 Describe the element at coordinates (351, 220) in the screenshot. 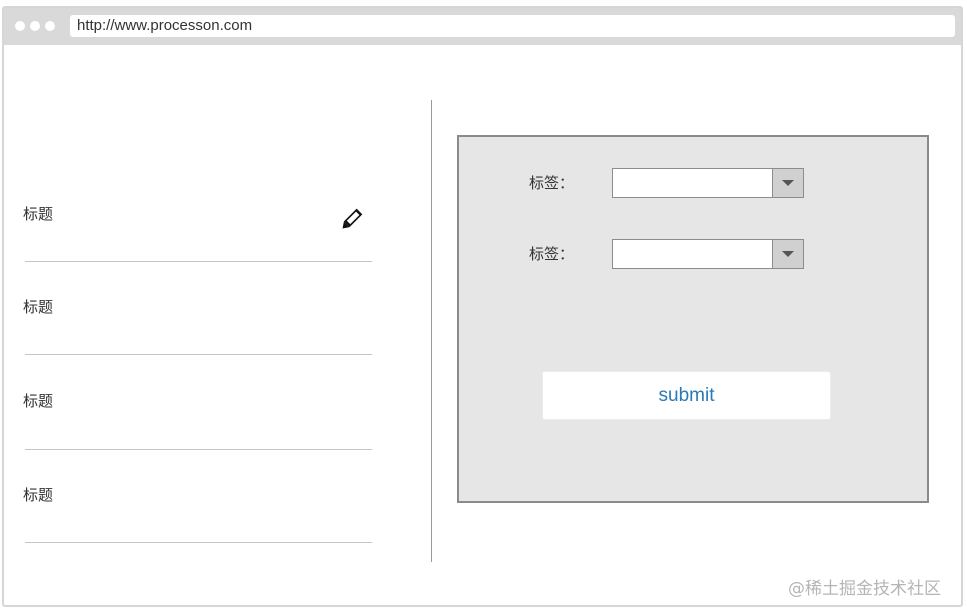

I see `pencil-icon` at that location.